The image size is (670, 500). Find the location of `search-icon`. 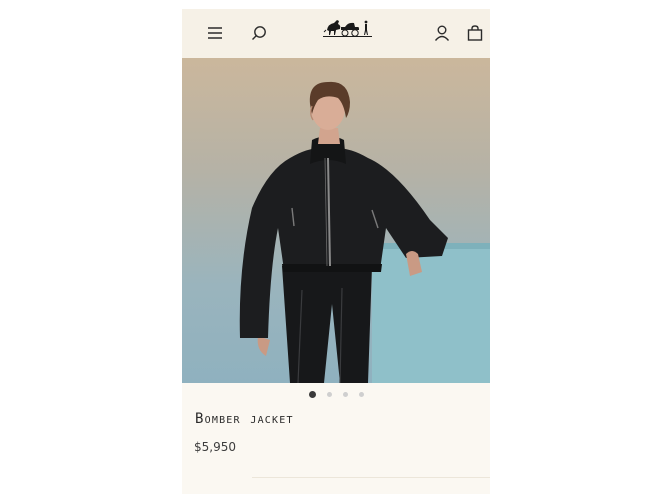

search-icon is located at coordinates (259, 33).